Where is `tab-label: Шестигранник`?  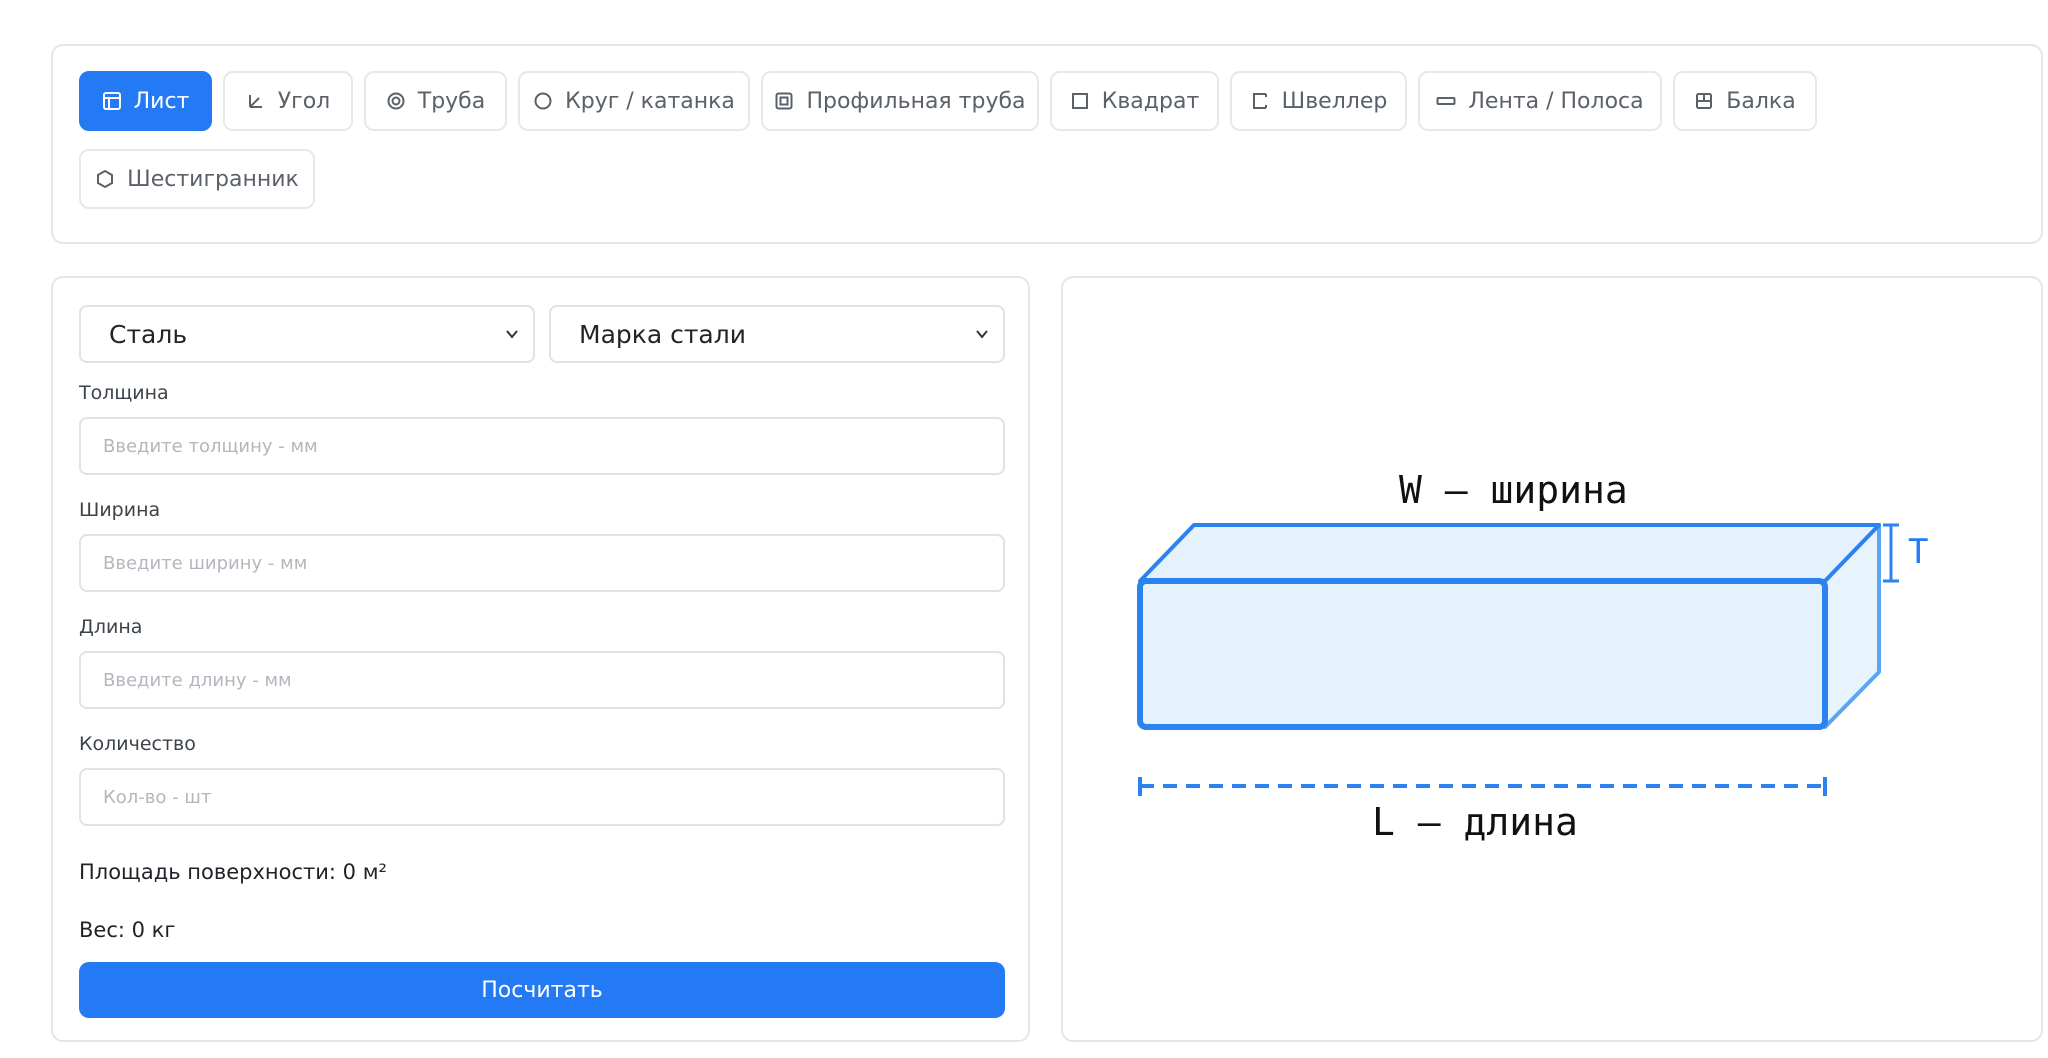
tab-label: Шестигранник is located at coordinates (213, 179).